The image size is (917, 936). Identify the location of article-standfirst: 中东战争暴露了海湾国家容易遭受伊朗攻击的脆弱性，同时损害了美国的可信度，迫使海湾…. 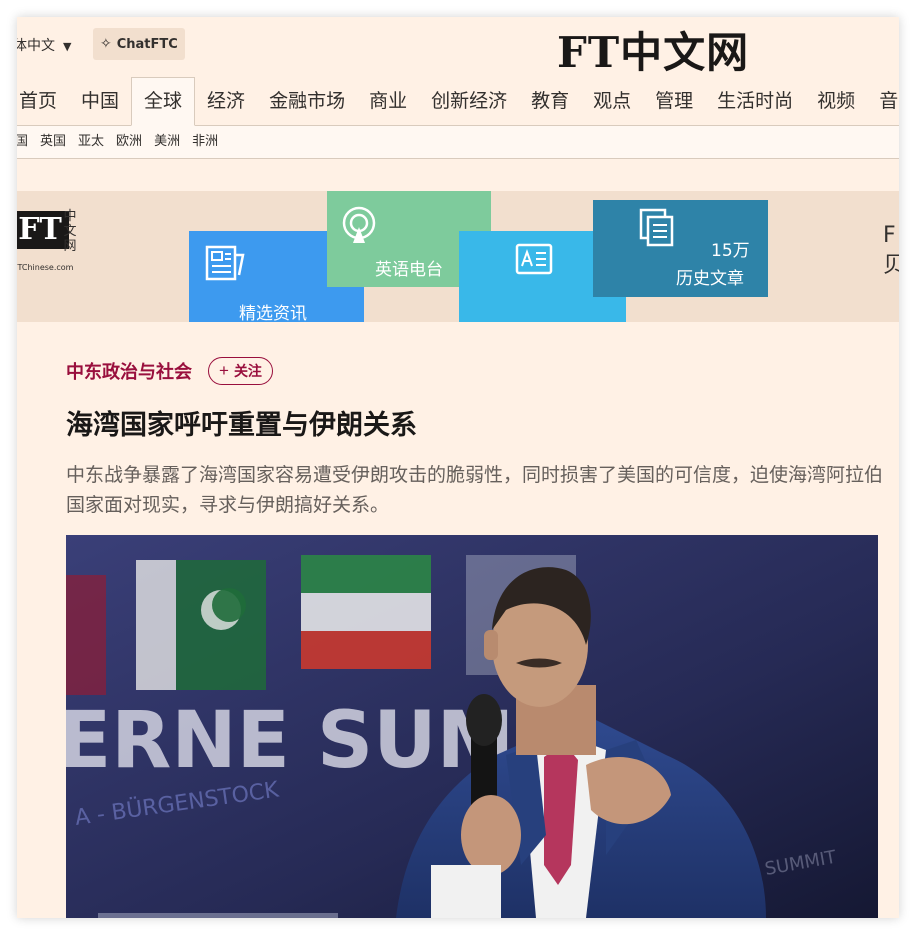
(475, 490).